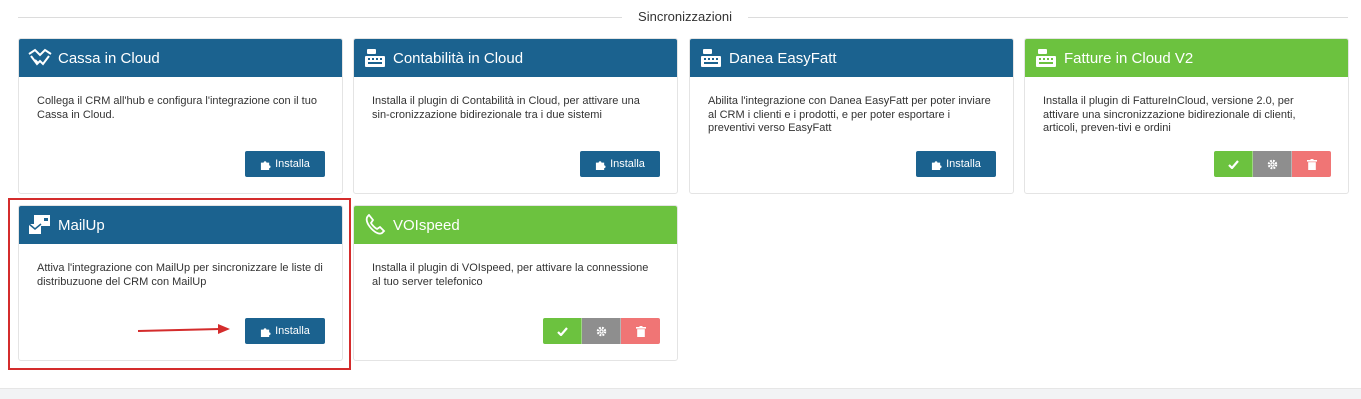 This screenshot has width=1361, height=399. What do you see at coordinates (180, 225) in the screenshot?
I see `card-header: MailUp` at bounding box center [180, 225].